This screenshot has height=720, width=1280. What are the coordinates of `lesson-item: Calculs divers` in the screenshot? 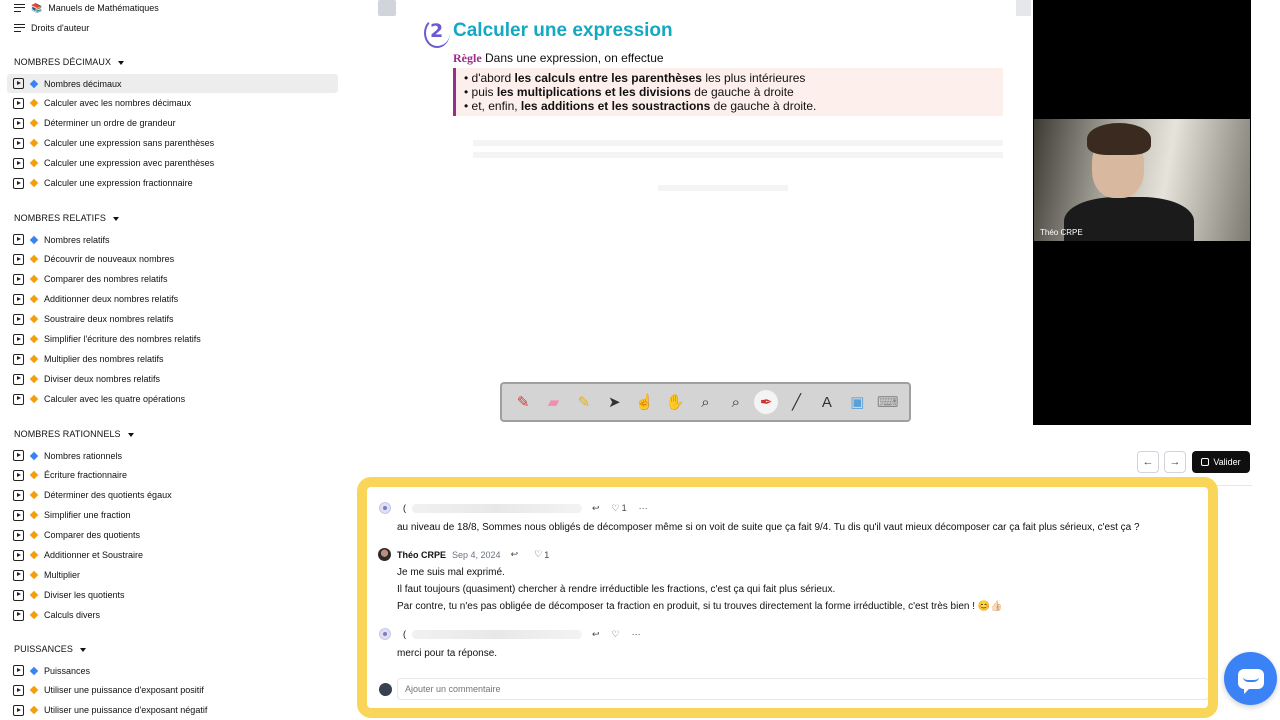 It's located at (172, 615).